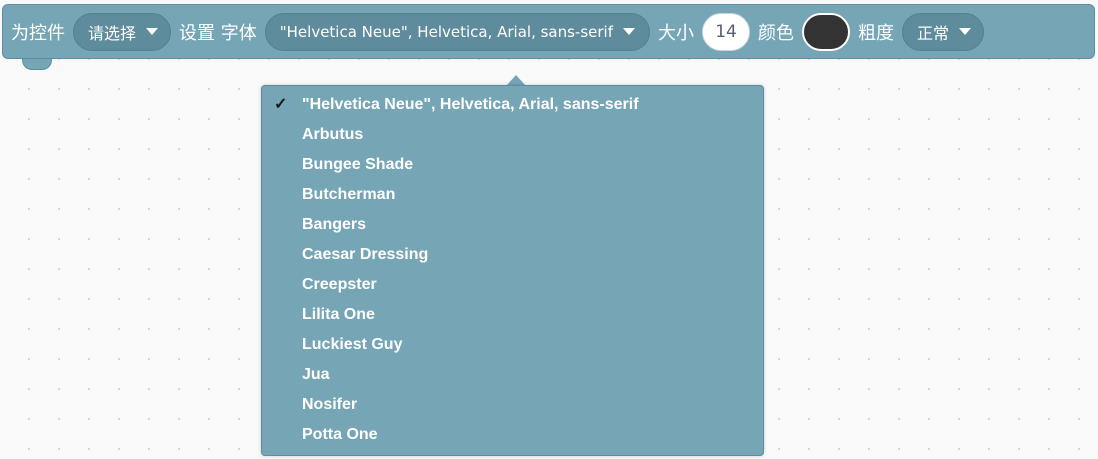  What do you see at coordinates (218, 33) in the screenshot?
I see `label-set-font: 设置 字体` at bounding box center [218, 33].